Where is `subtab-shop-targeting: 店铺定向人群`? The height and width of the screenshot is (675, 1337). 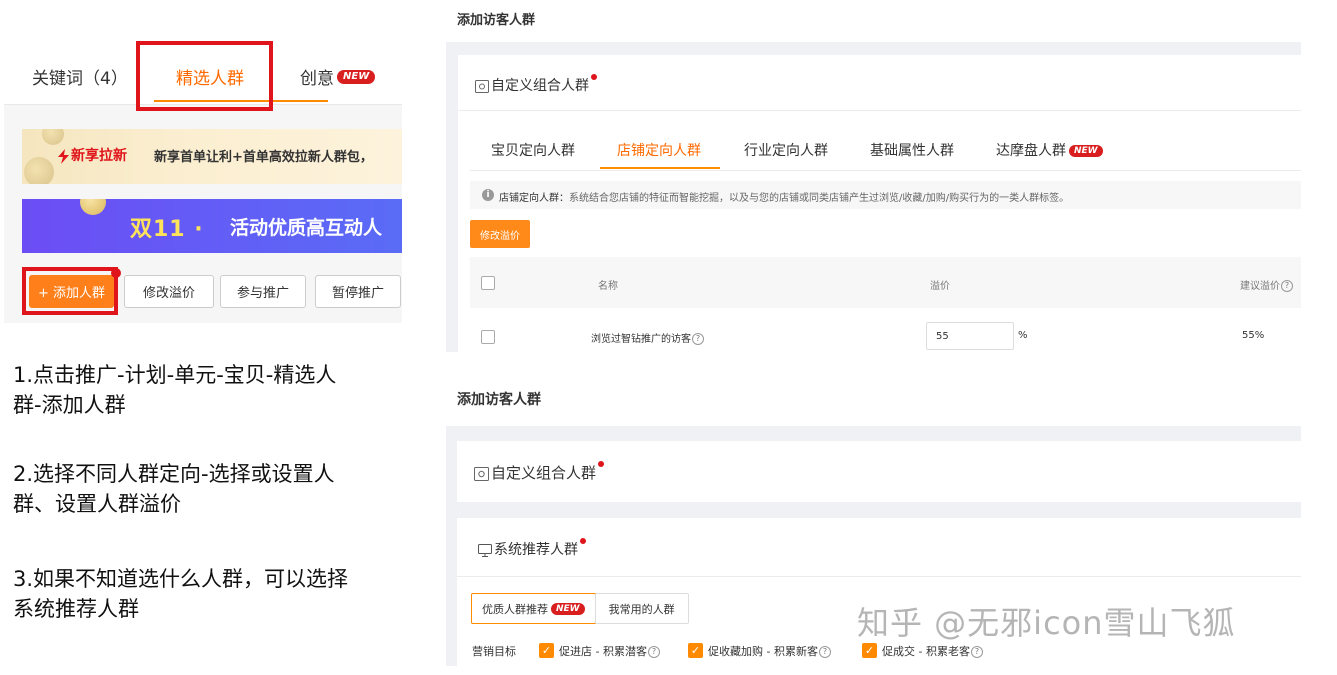 subtab-shop-targeting: 店铺定向人群 is located at coordinates (659, 150).